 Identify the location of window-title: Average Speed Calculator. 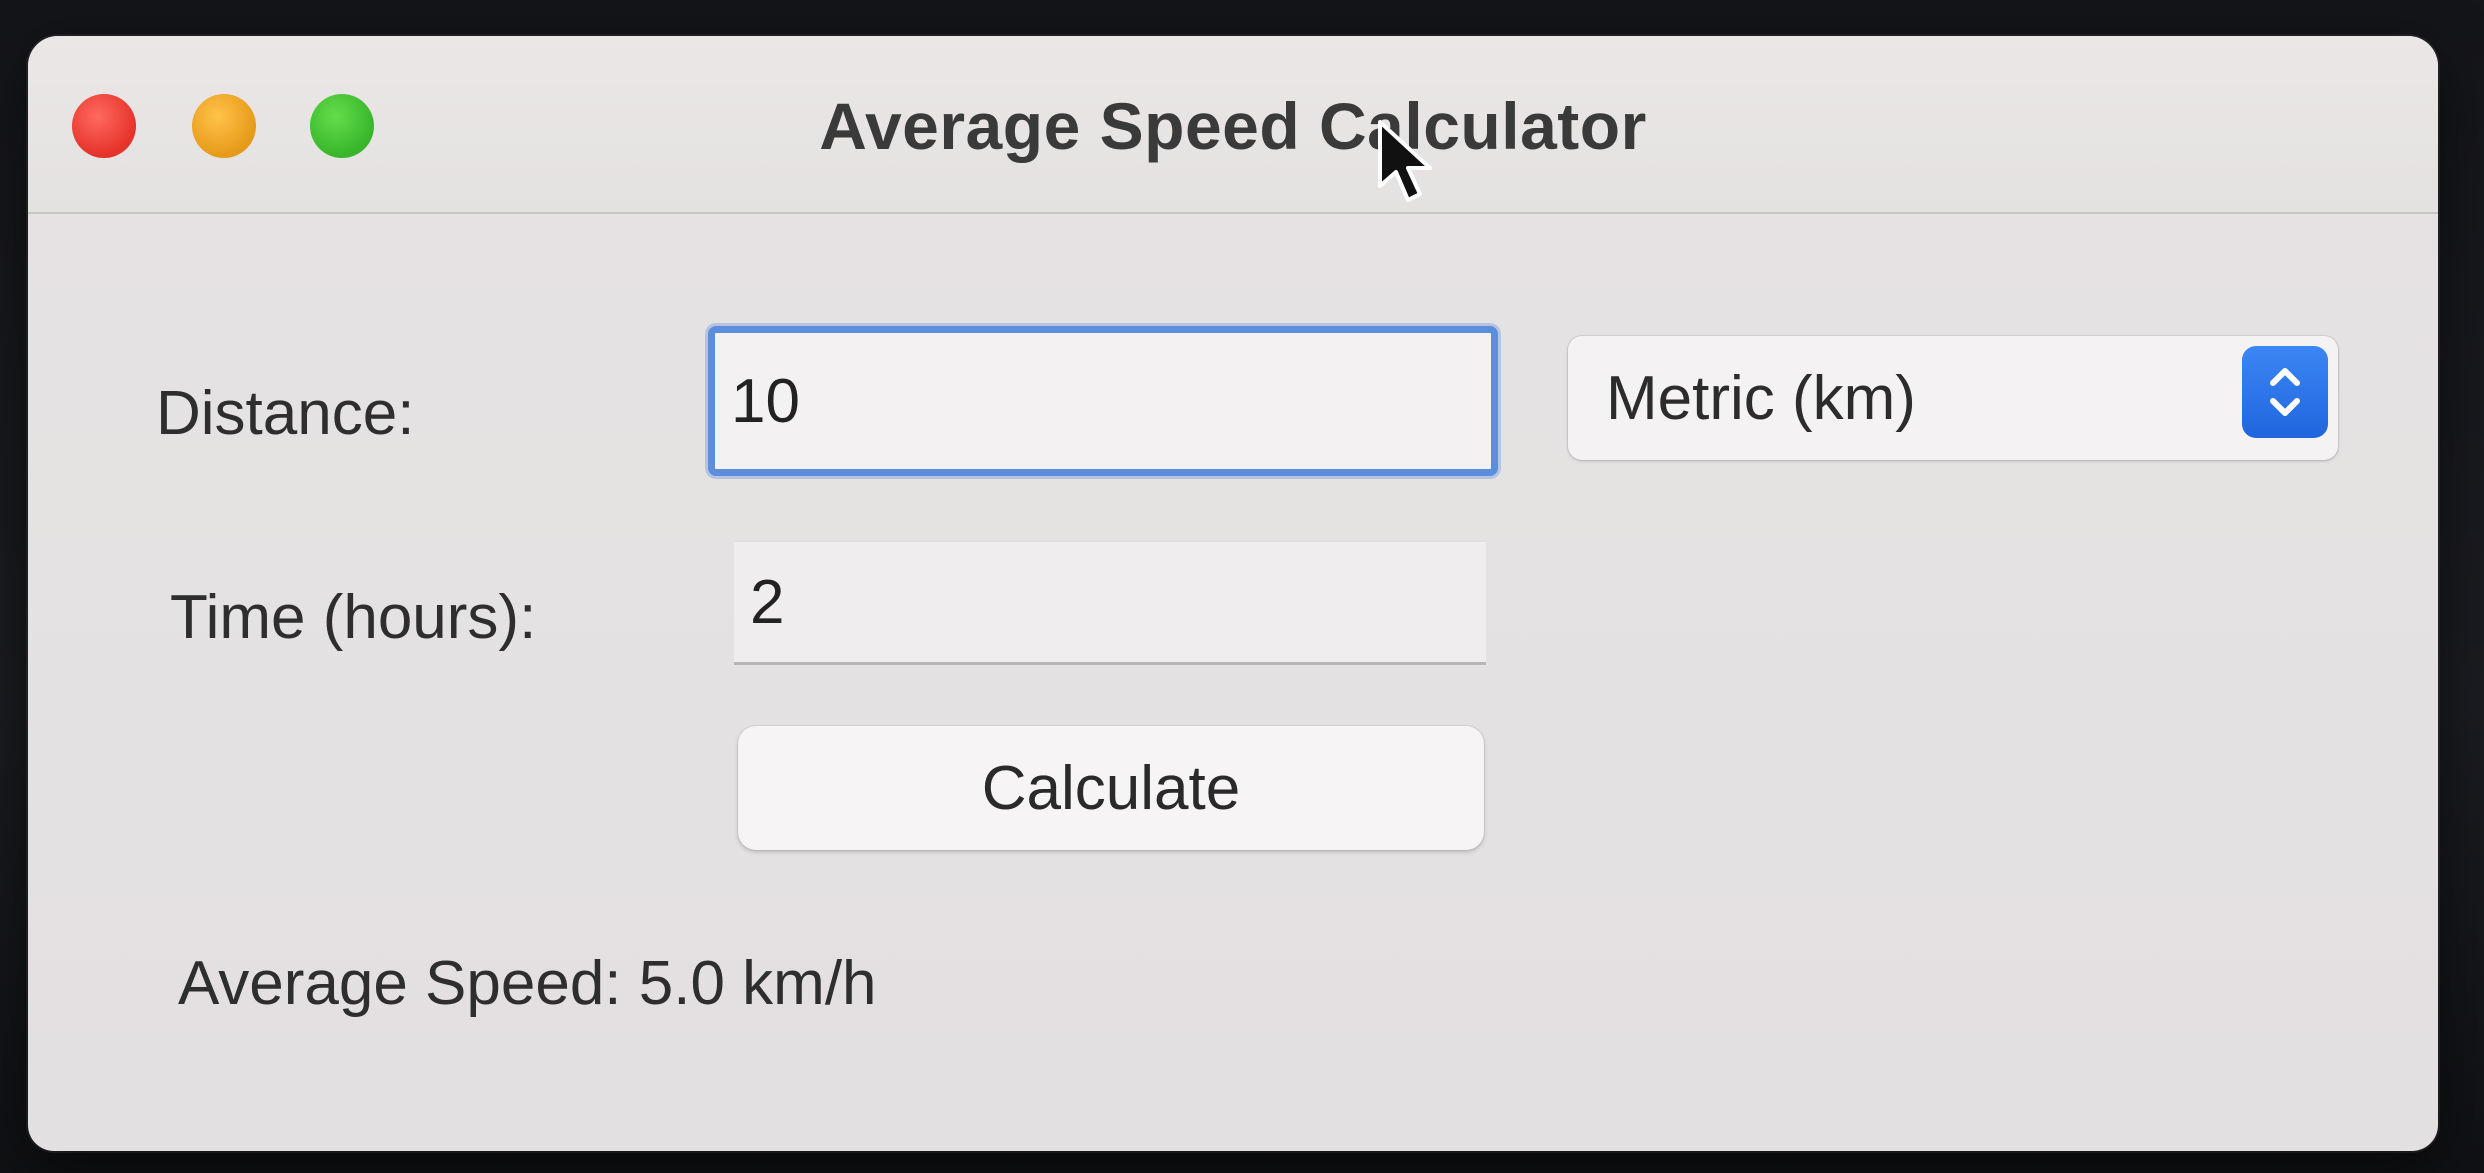
(1233, 126).